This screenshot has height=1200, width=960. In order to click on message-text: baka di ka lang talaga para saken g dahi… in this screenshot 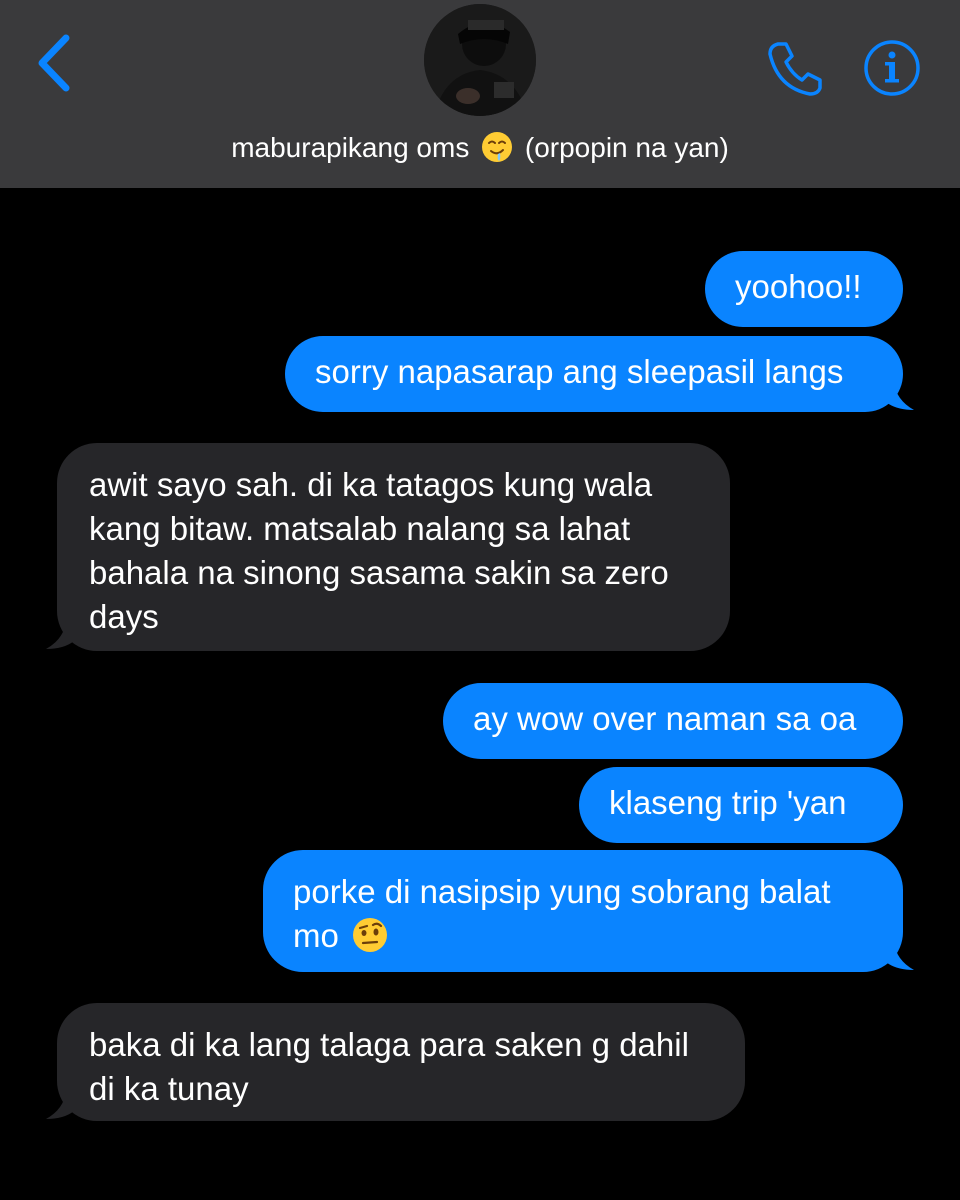, I will do `click(389, 1066)`.